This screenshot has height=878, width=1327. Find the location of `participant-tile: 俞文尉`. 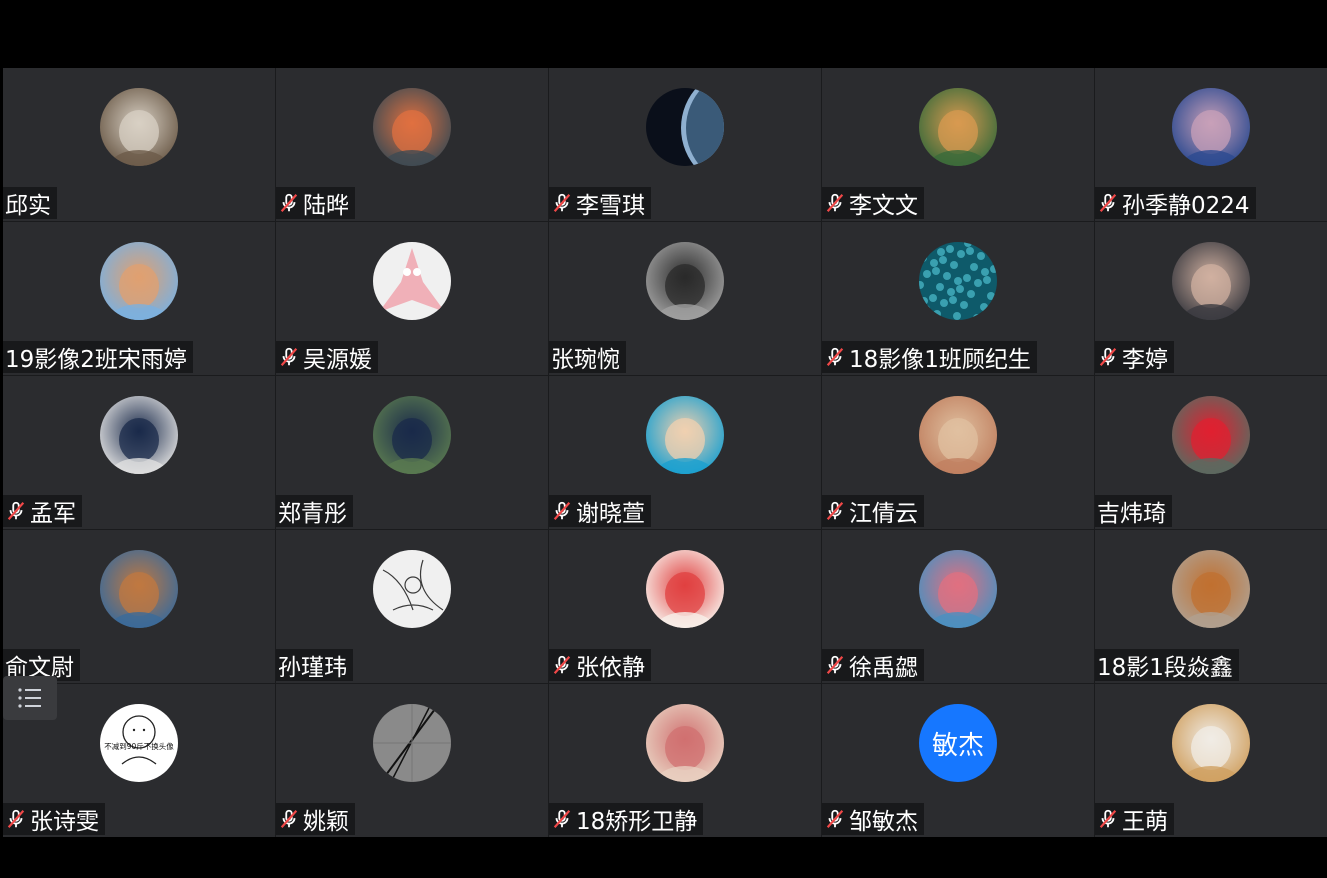

participant-tile: 俞文尉 is located at coordinates (139, 606).